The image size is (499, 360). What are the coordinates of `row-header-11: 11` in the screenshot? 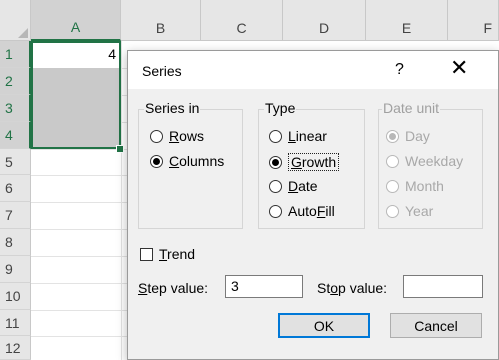 It's located at (15, 323).